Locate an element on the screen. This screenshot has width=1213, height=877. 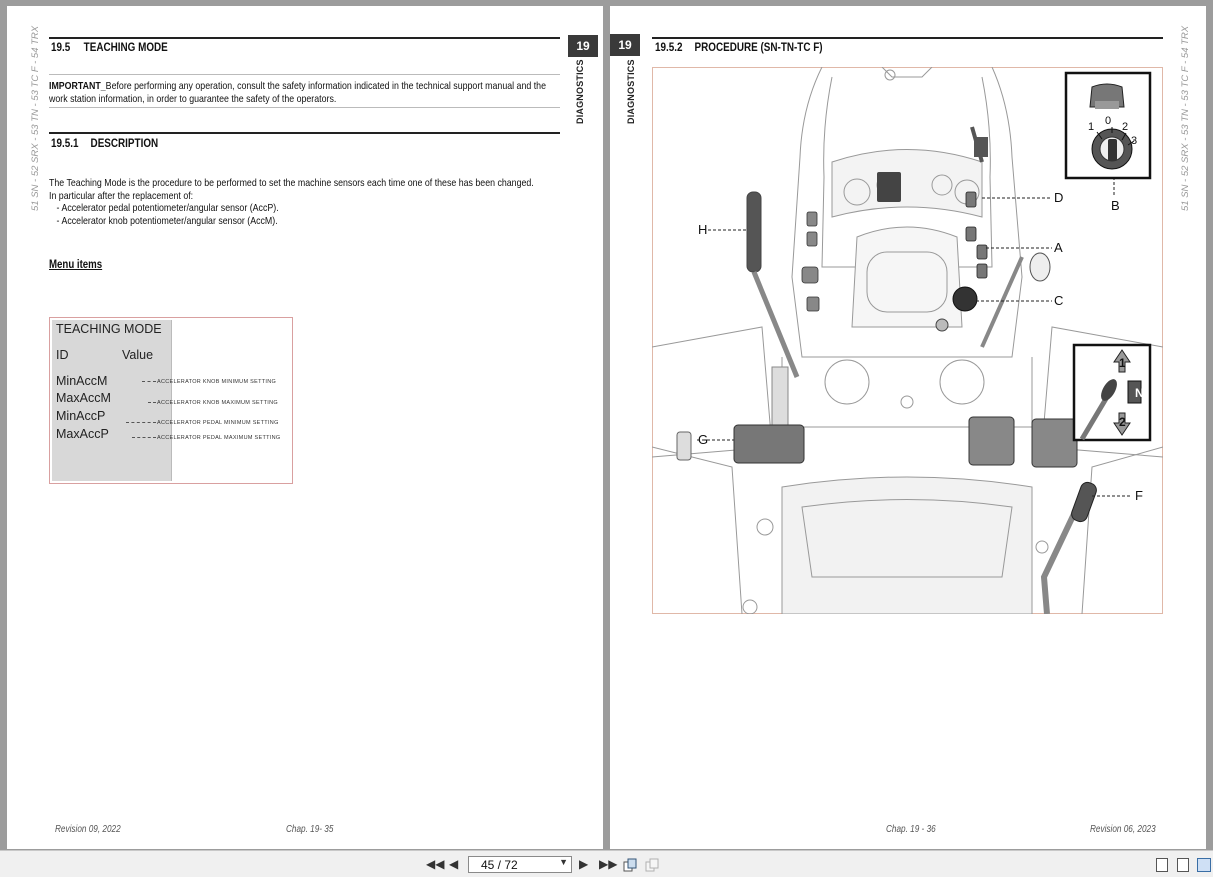
label-g: G is located at coordinates (703, 439).